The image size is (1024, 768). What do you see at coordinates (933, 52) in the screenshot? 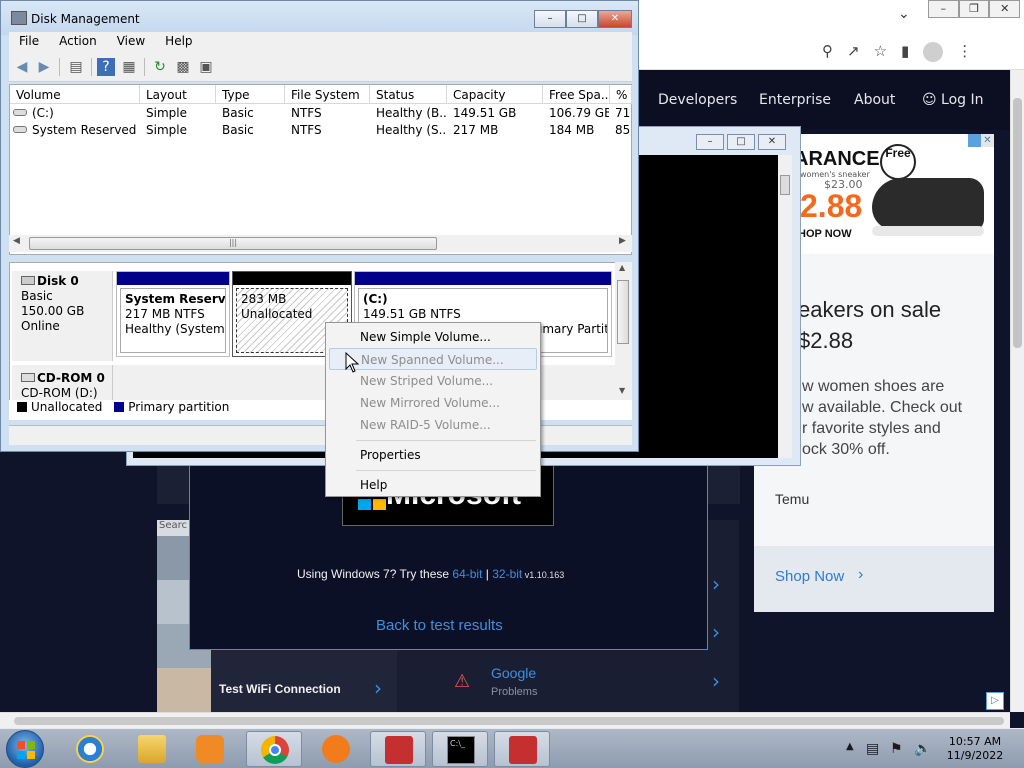
I see `profile-avatar` at bounding box center [933, 52].